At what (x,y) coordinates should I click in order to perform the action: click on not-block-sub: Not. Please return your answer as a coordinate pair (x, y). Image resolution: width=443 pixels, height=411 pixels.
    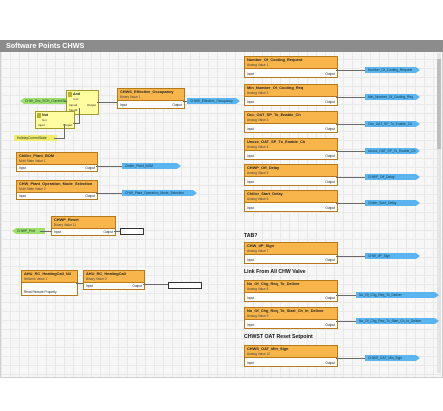
    Looking at the image, I should click on (44, 120).